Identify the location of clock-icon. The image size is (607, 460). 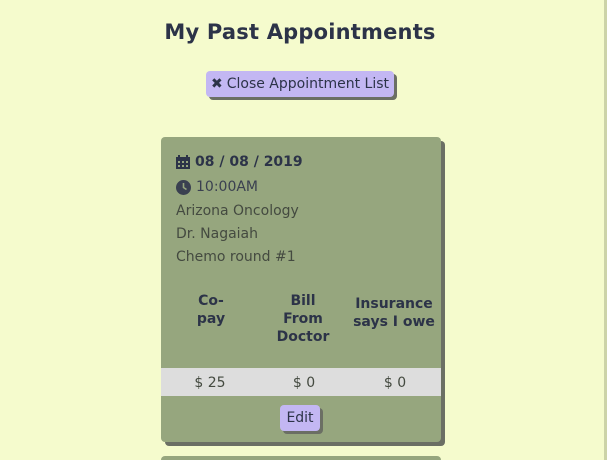
(183, 187).